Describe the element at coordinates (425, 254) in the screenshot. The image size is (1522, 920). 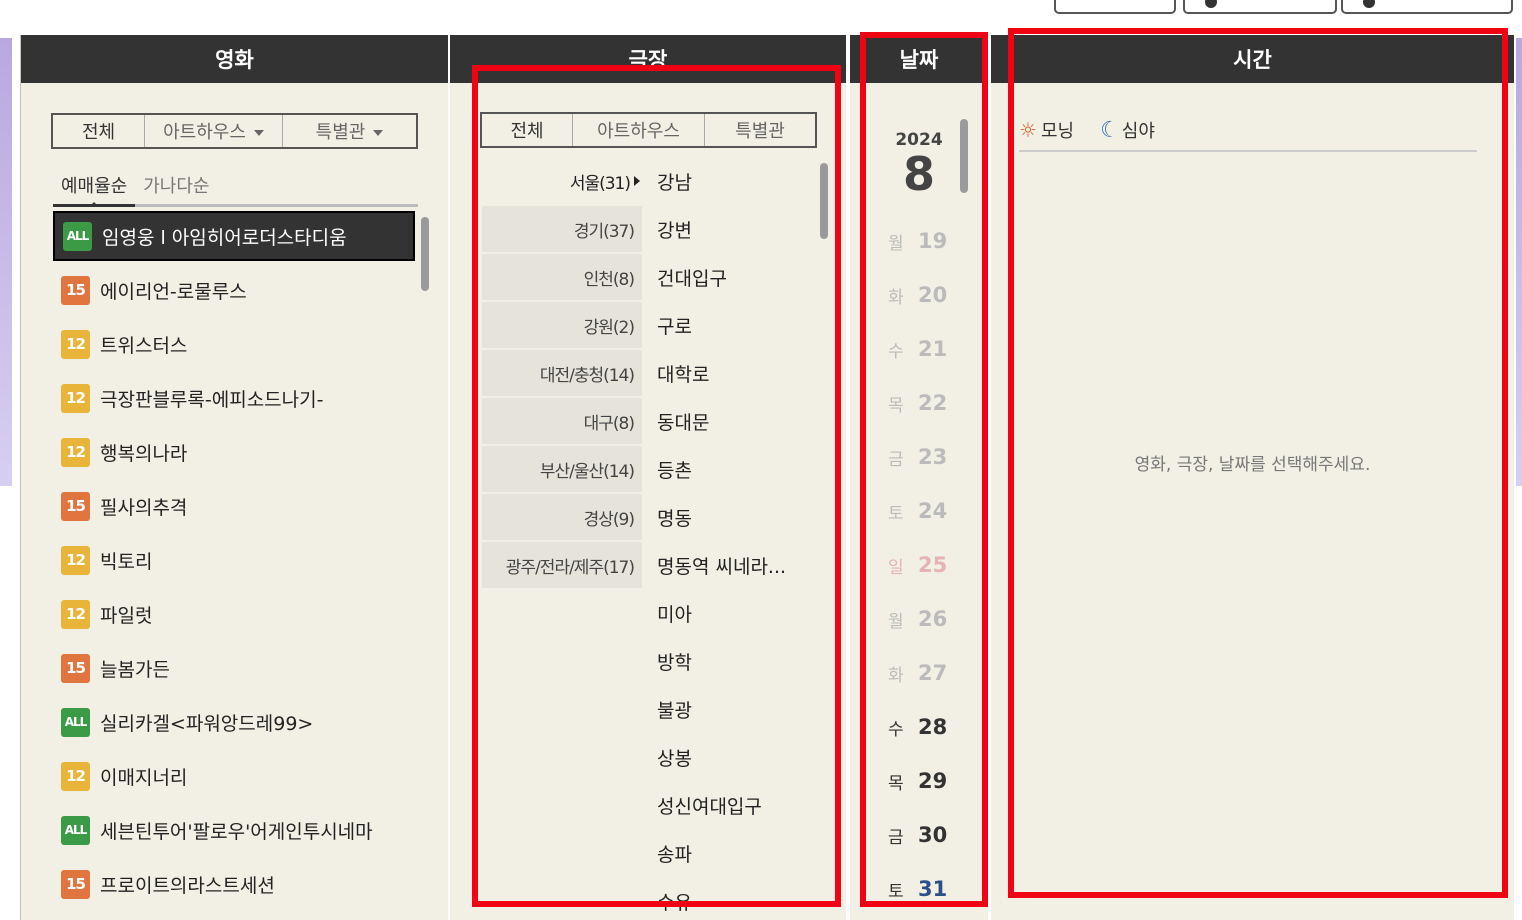
I see `movie-list-scrollbar` at that location.